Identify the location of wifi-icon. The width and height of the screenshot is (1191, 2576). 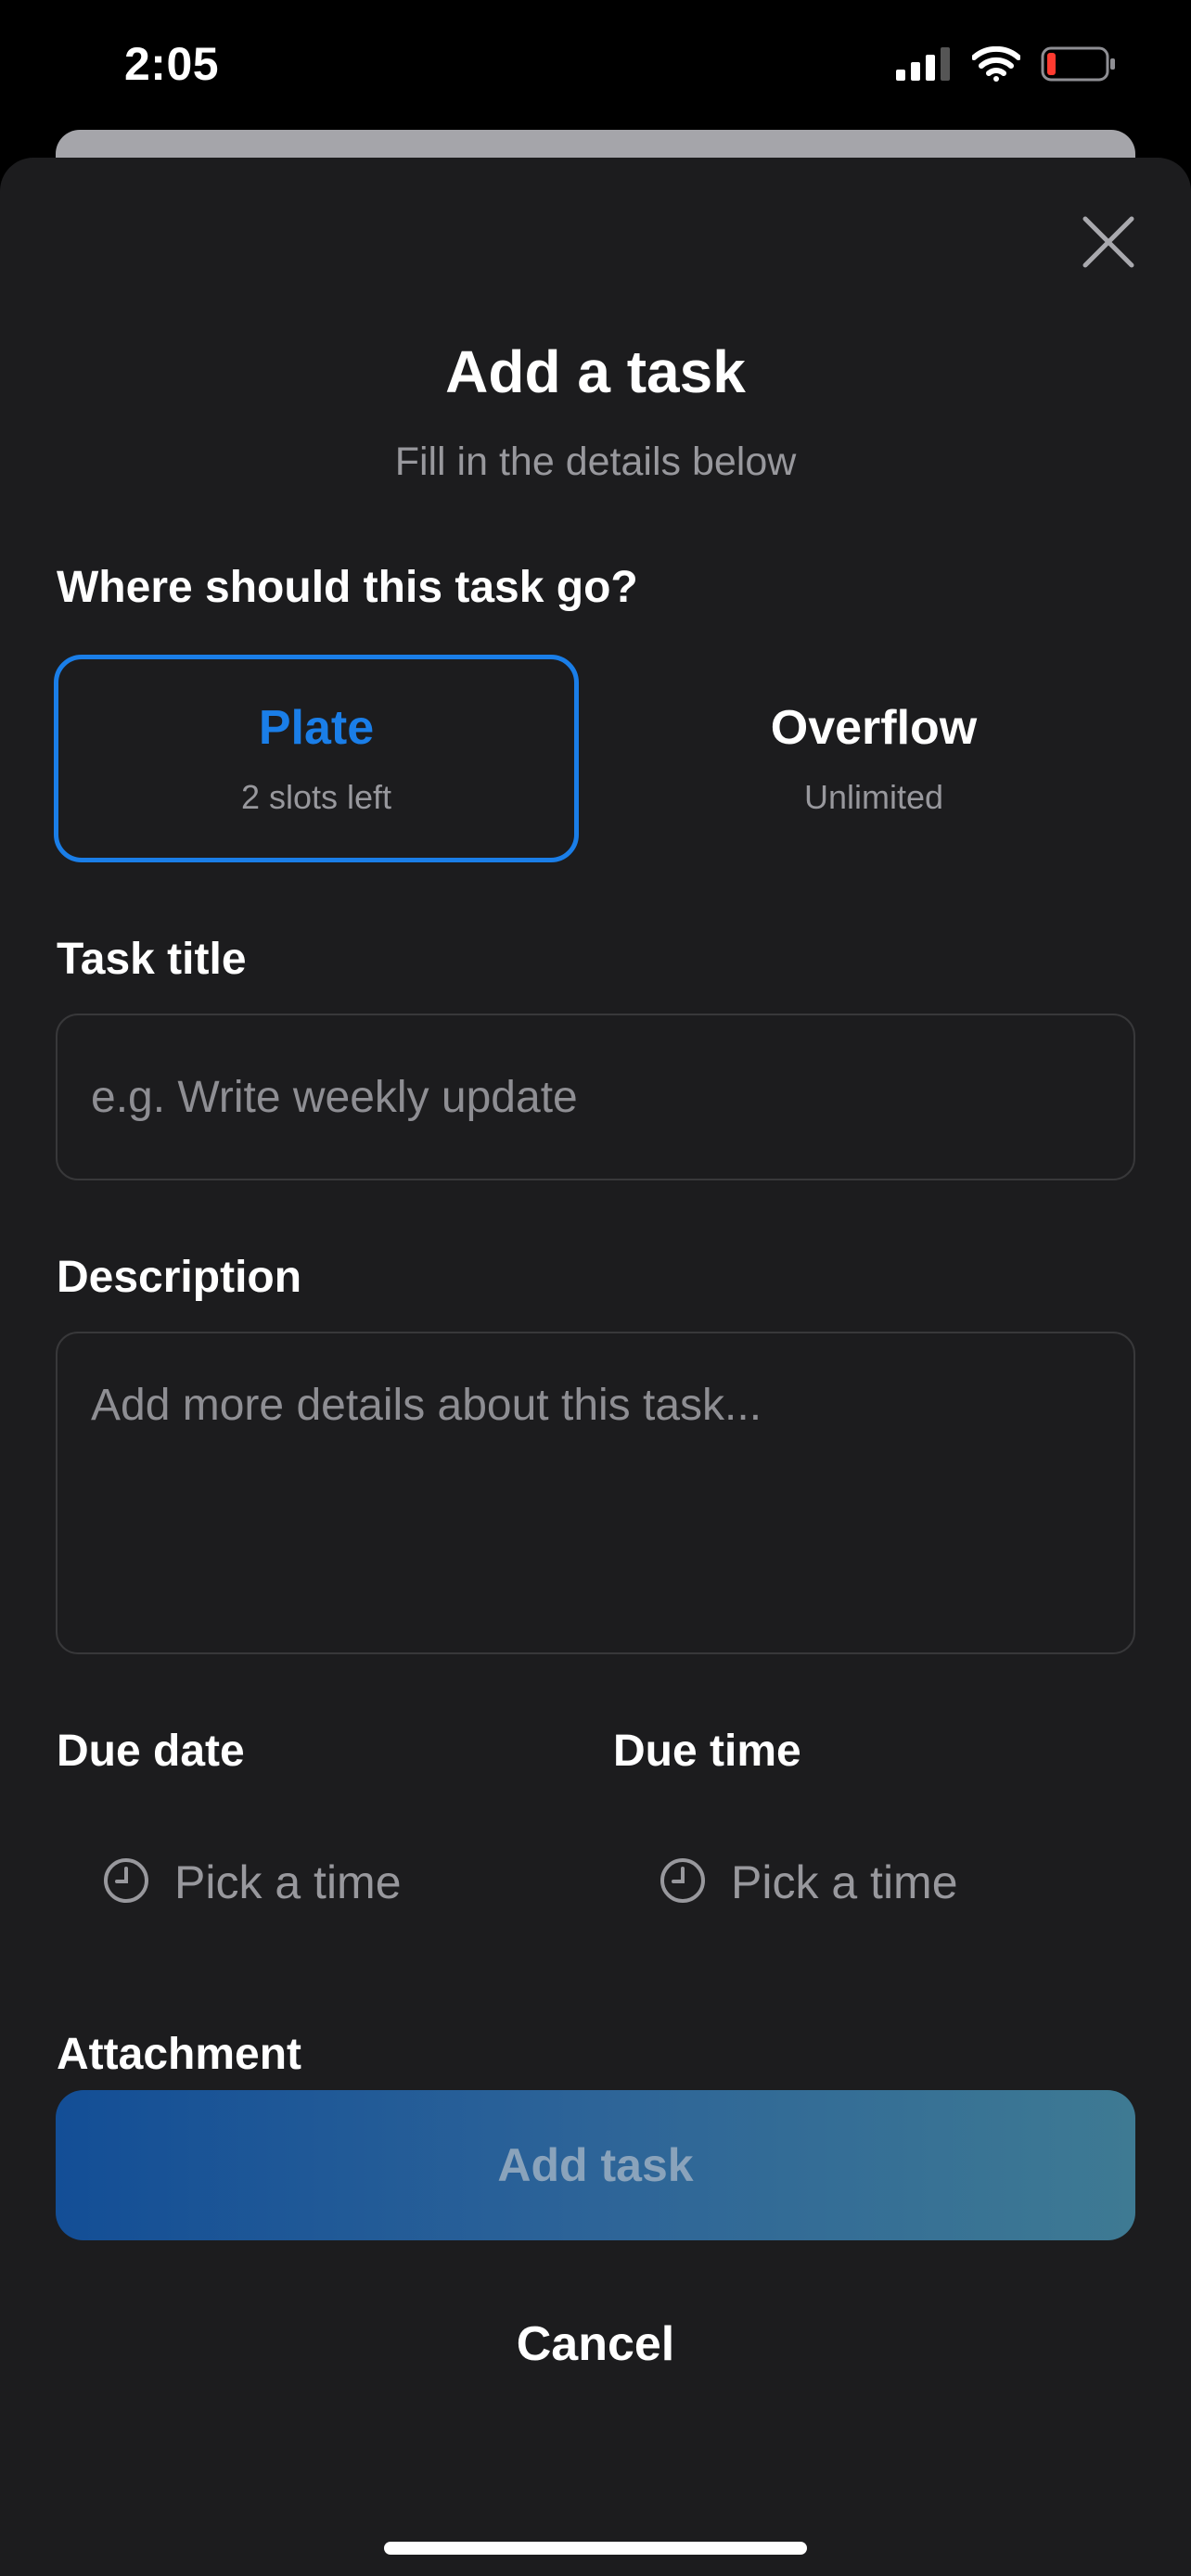
(996, 66).